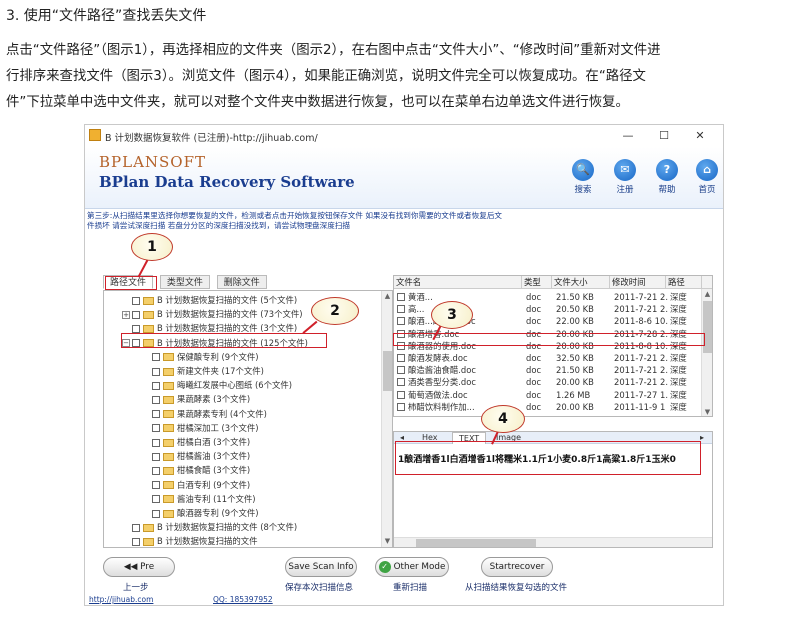 This screenshot has width=800, height=618. What do you see at coordinates (553, 542) in the screenshot?
I see `preview-scrollbar` at bounding box center [553, 542].